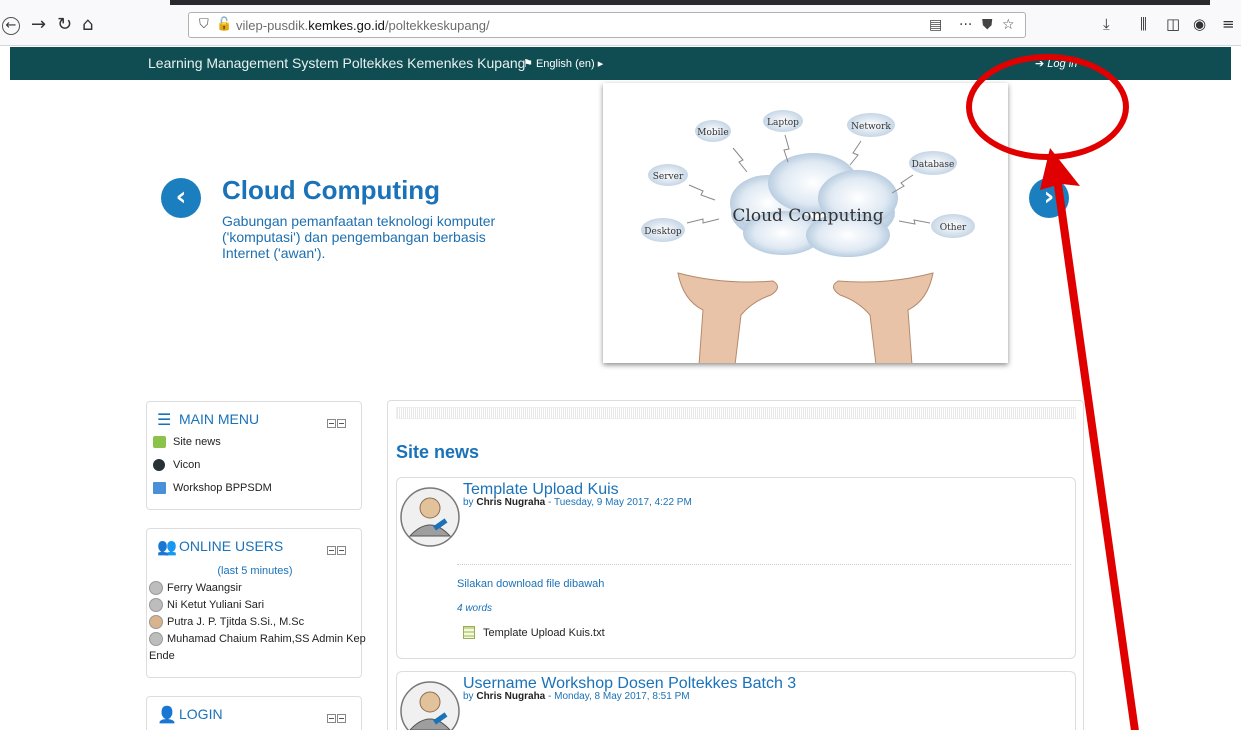 This screenshot has width=1241, height=730. Describe the element at coordinates (475, 608) in the screenshot. I see `post-word-count: 4 words` at that location.